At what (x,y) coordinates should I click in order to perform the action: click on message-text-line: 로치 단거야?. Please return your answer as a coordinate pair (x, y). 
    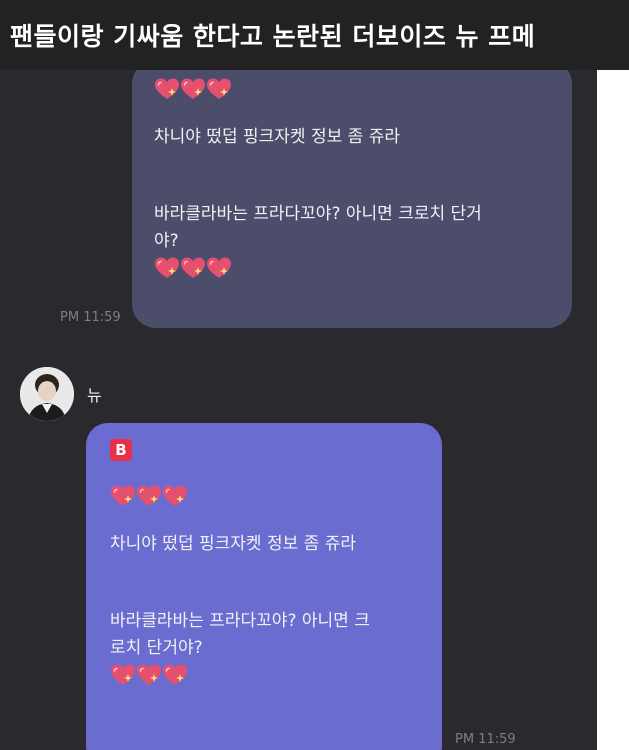
    Looking at the image, I should click on (156, 648).